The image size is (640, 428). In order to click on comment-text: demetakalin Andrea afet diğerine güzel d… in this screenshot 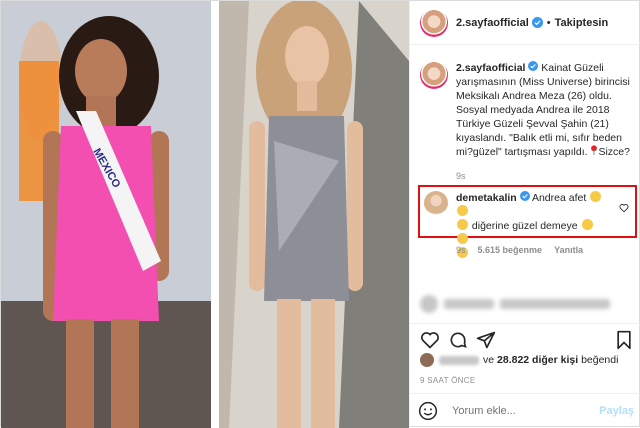, I will do `click(531, 224)`.